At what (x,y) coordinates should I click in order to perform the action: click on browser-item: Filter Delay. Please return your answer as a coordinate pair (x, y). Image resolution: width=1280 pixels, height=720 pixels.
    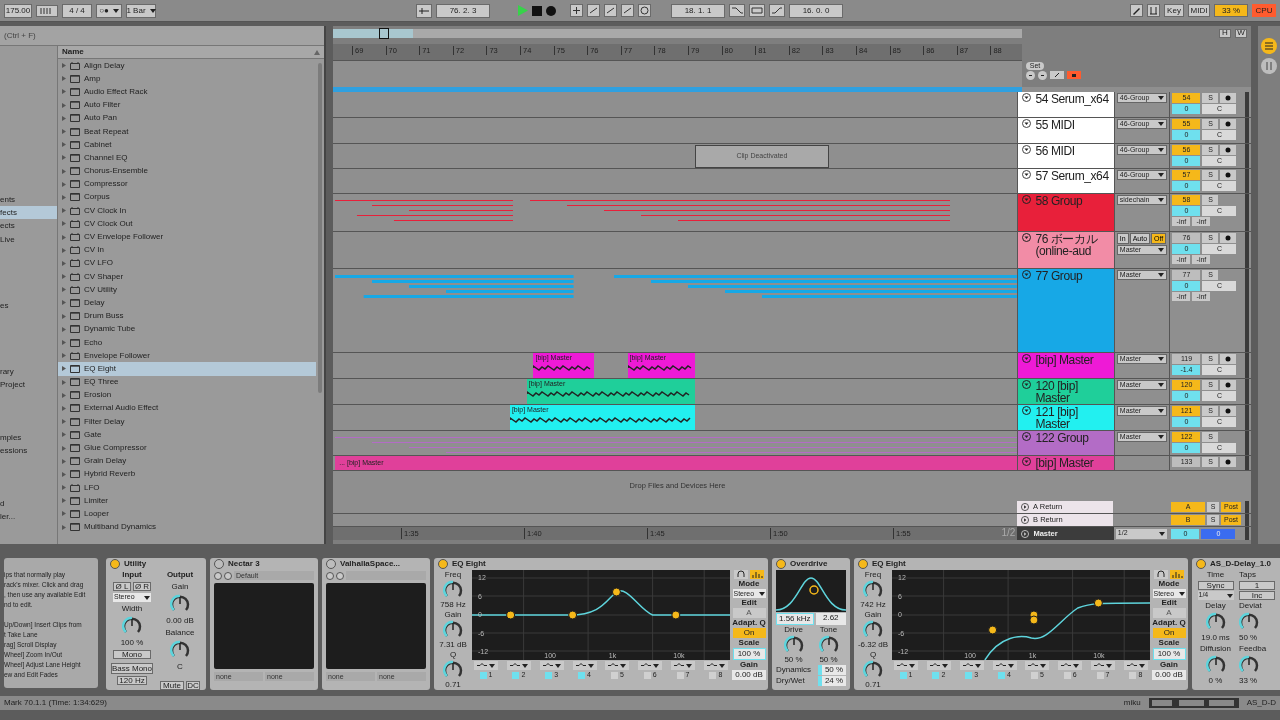
    Looking at the image, I should click on (187, 422).